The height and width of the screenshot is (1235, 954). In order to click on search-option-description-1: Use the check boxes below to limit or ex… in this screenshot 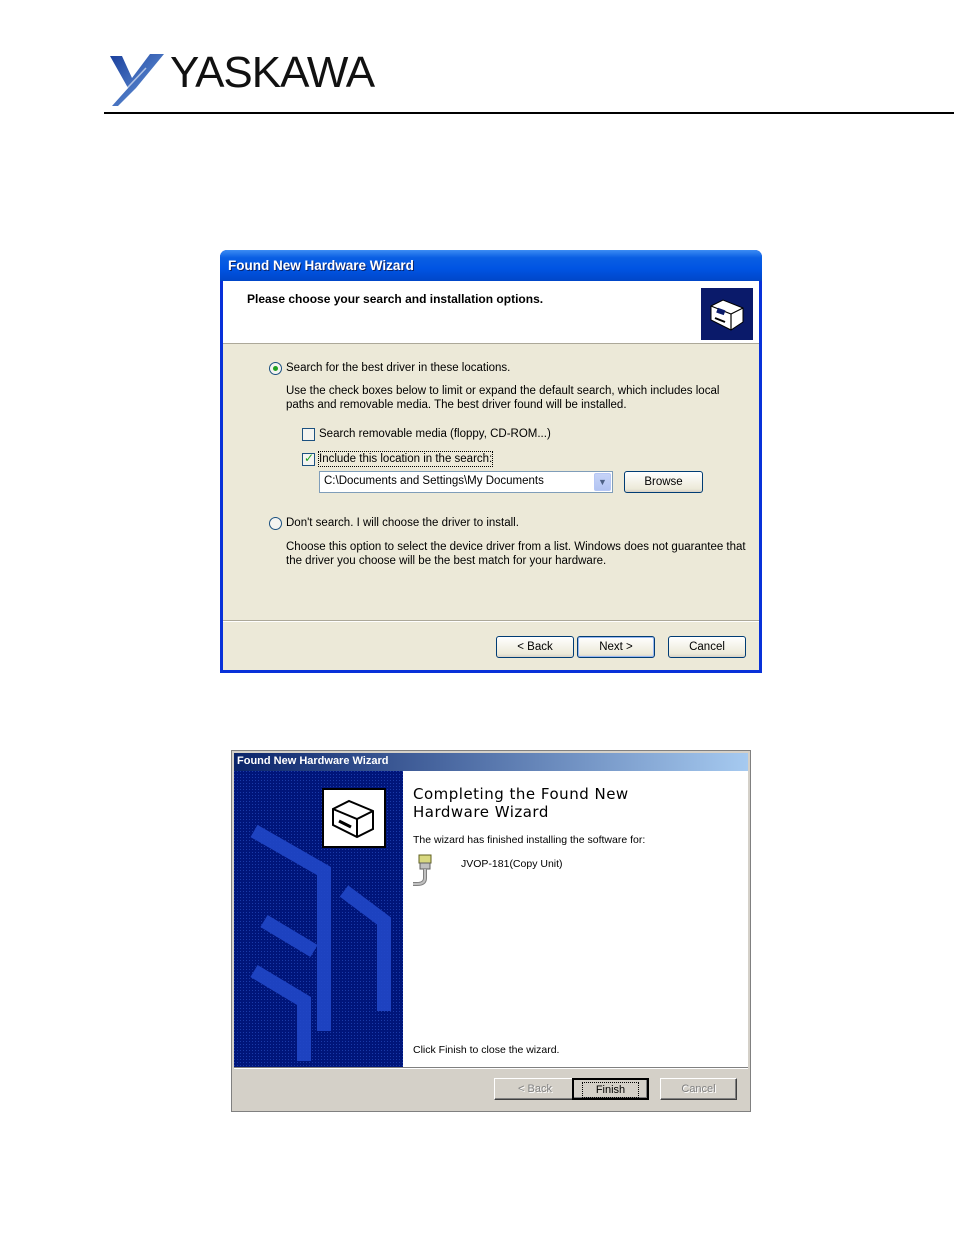, I will do `click(503, 391)`.